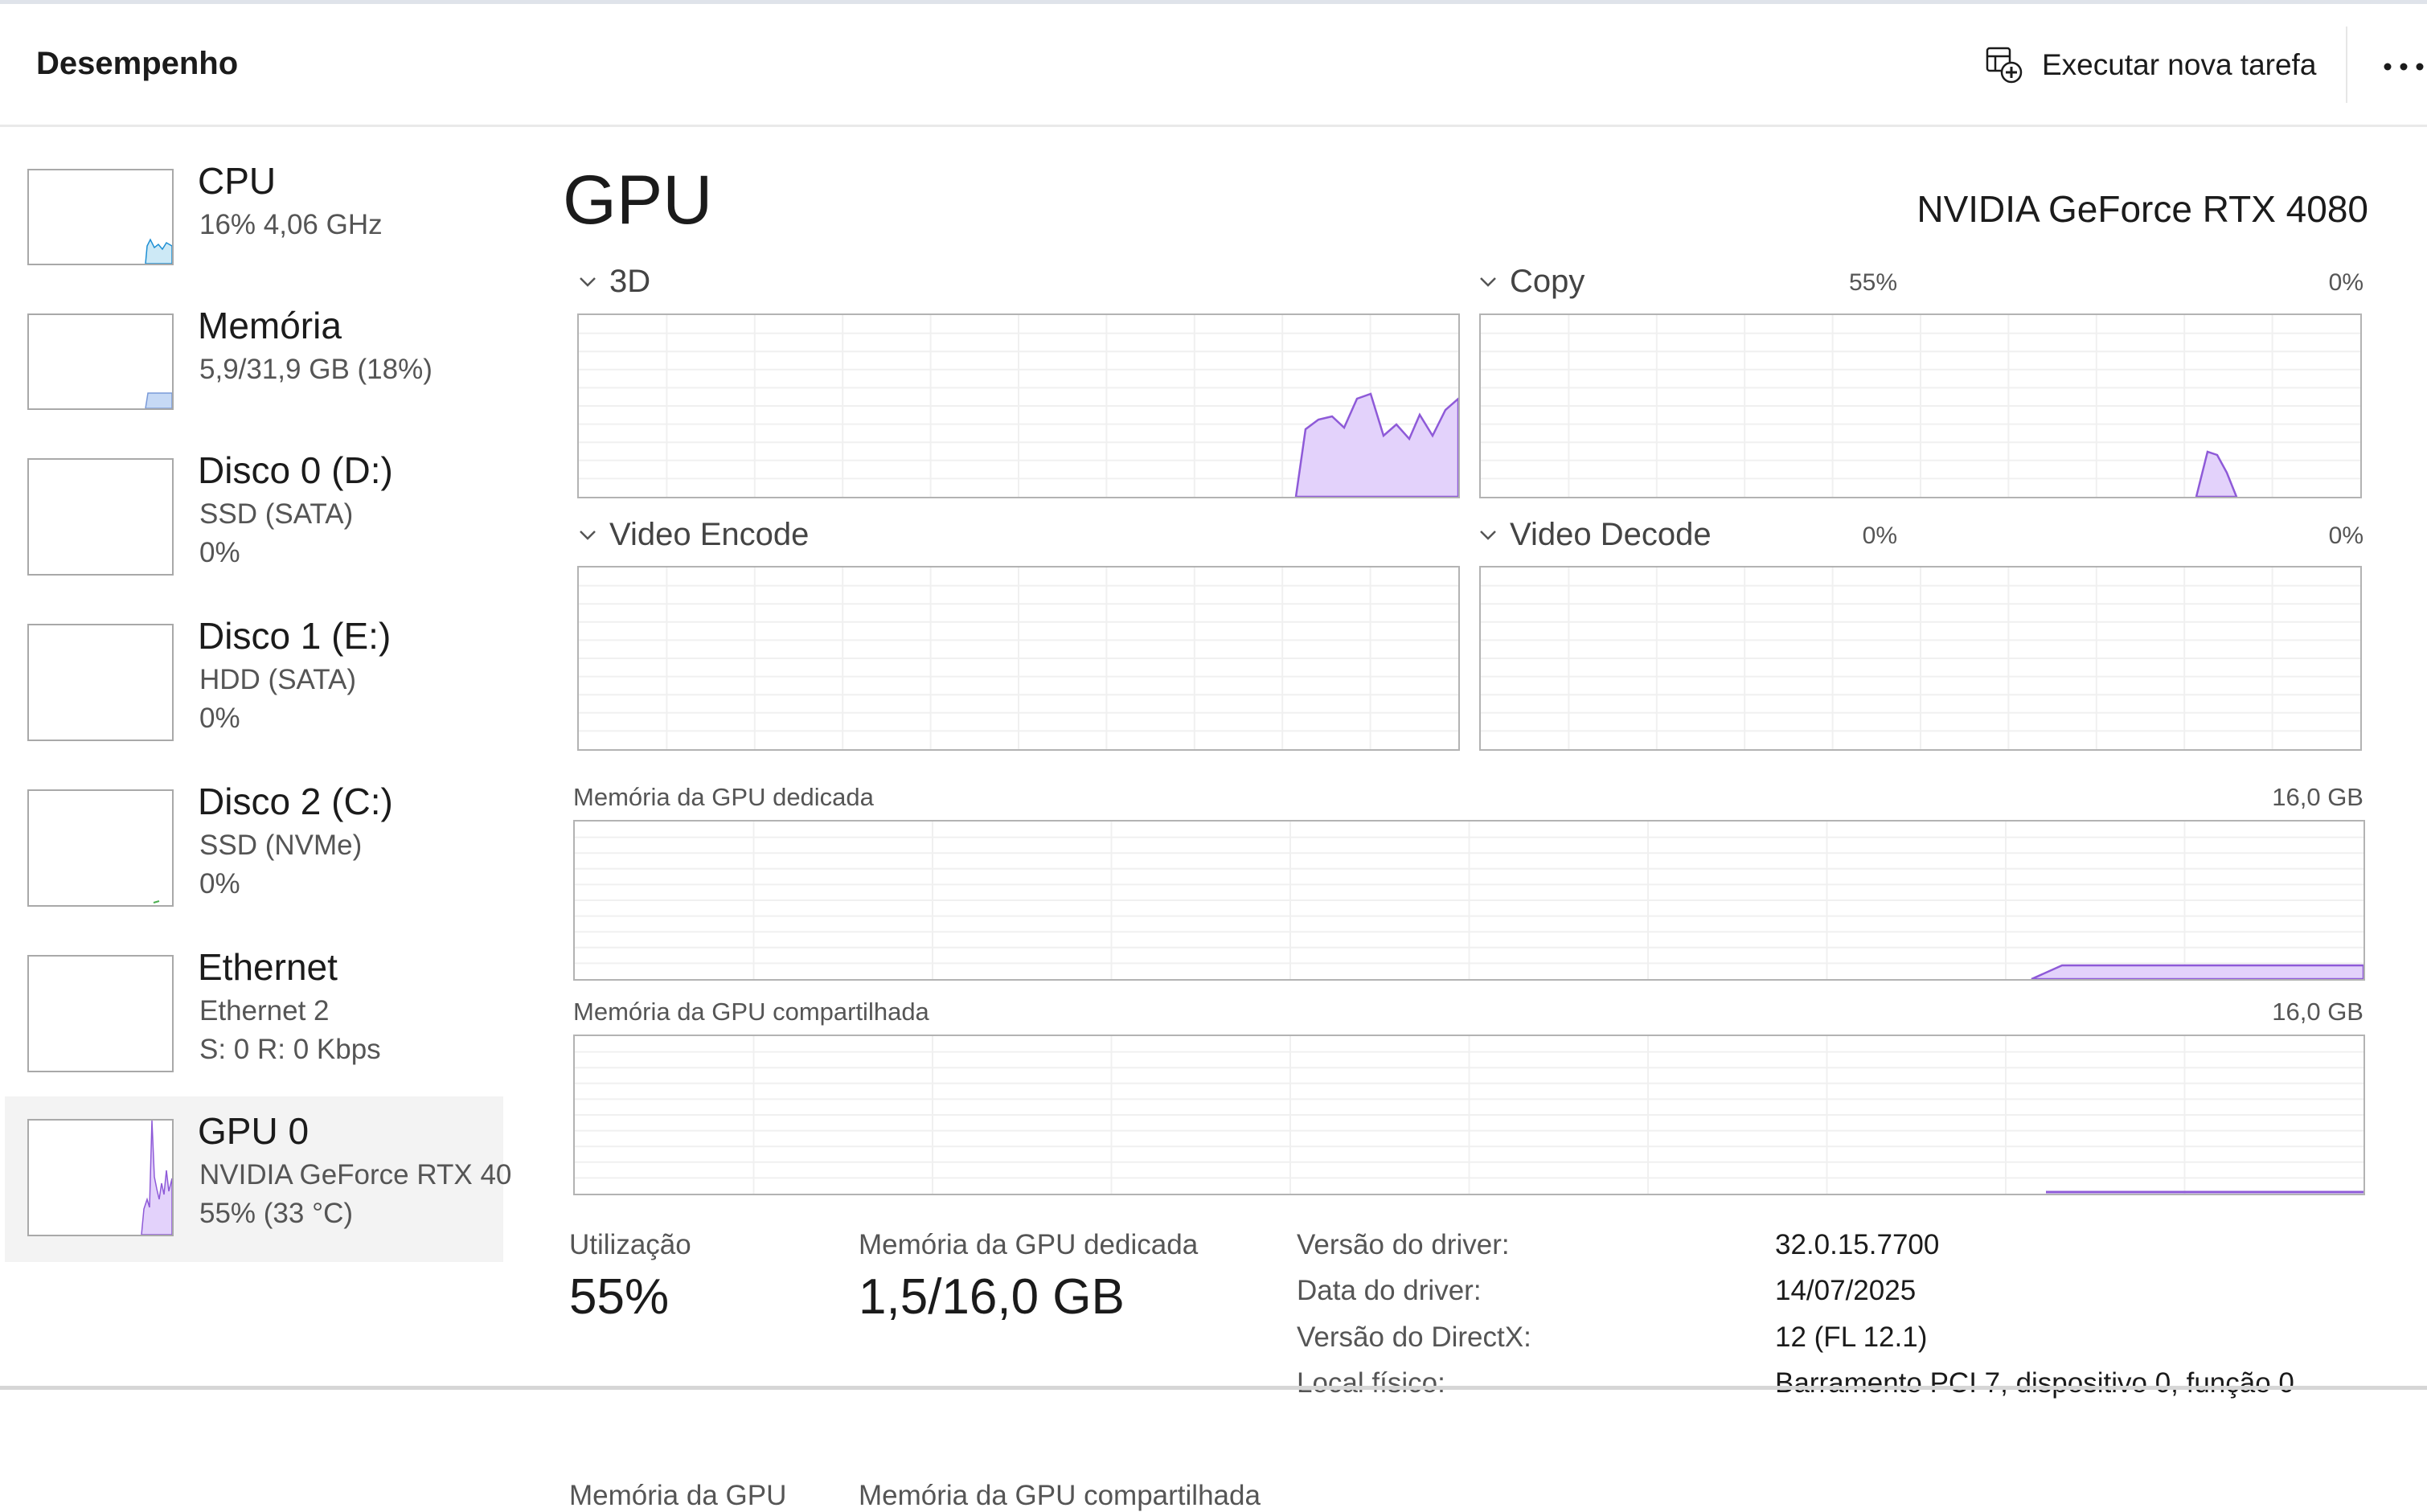 The width and height of the screenshot is (2427, 1512). Describe the element at coordinates (2142, 209) in the screenshot. I see `gpu-model-name: NVIDIA GeForce RTX 4080` at that location.